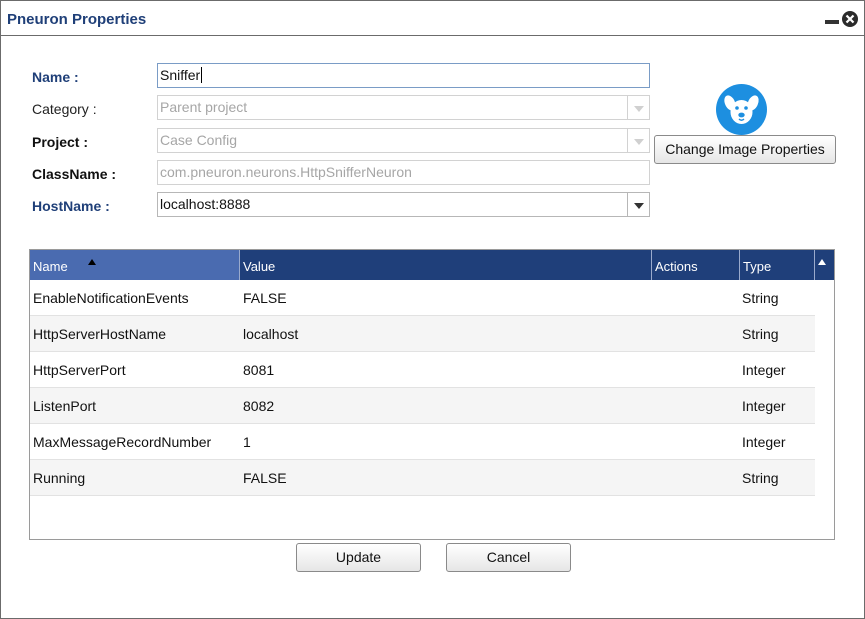  What do you see at coordinates (55, 77) in the screenshot?
I see `name-label: Name :` at bounding box center [55, 77].